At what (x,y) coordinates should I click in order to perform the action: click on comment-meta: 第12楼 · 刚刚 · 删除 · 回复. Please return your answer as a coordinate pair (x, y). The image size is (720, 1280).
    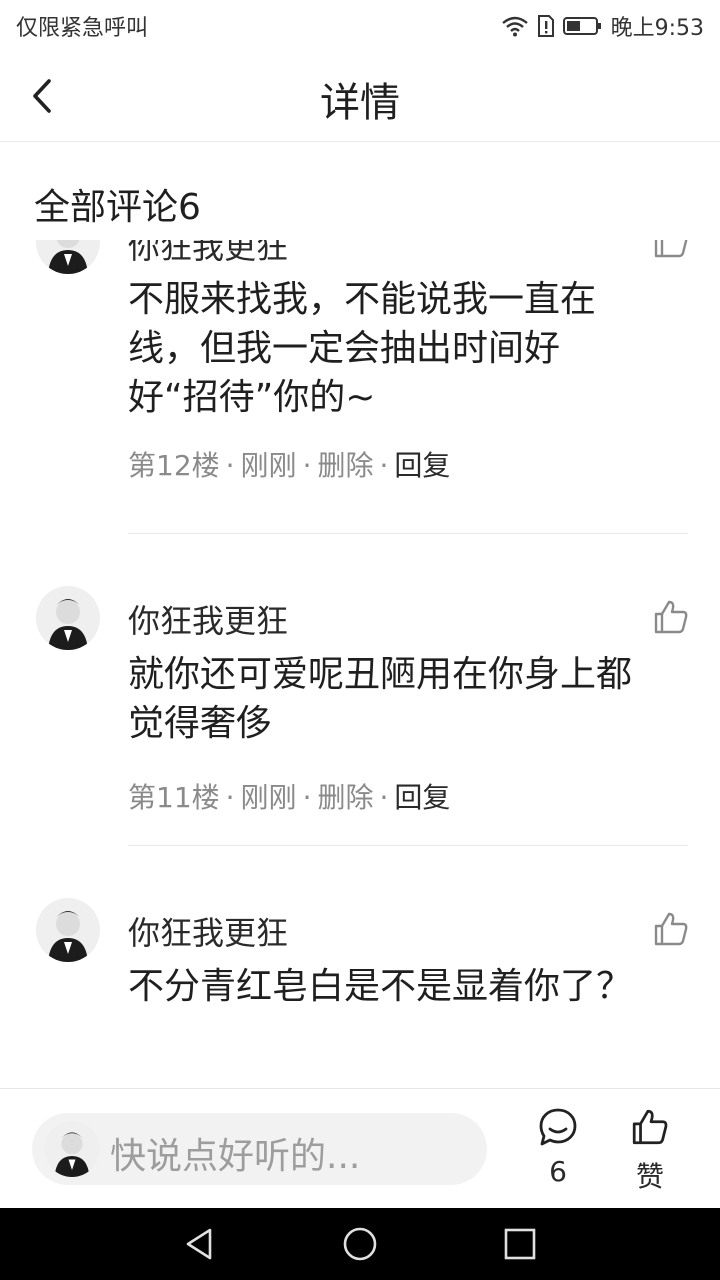
    Looking at the image, I should click on (289, 465).